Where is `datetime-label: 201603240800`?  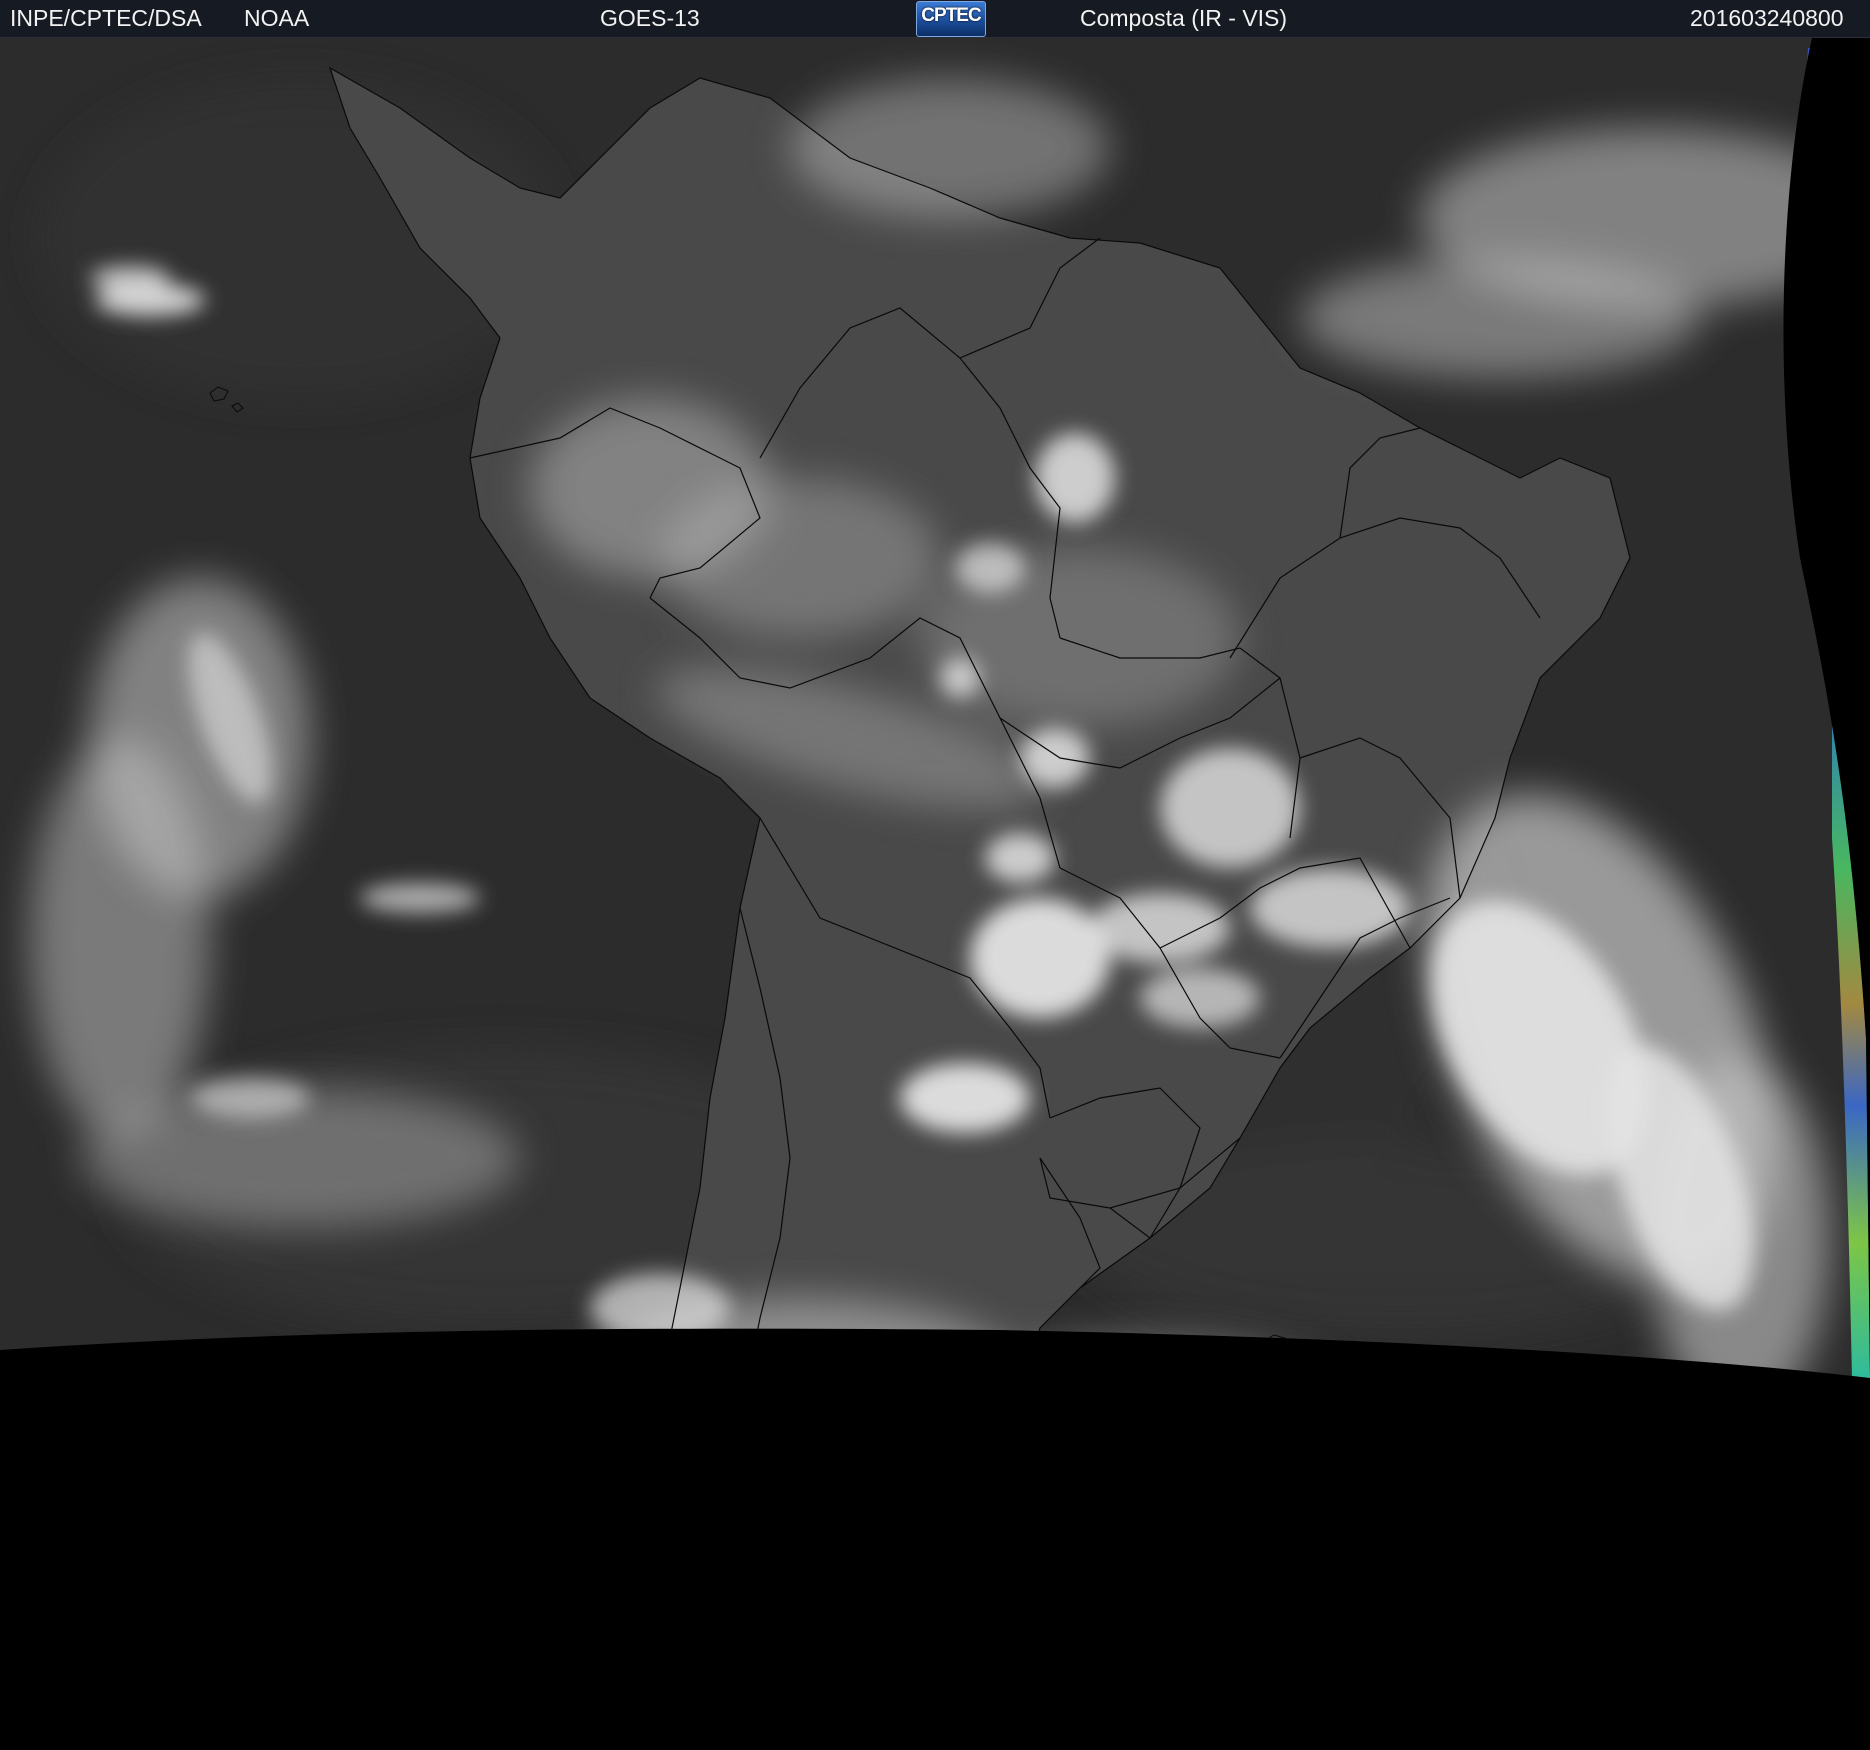
datetime-label: 201603240800 is located at coordinates (1767, 18).